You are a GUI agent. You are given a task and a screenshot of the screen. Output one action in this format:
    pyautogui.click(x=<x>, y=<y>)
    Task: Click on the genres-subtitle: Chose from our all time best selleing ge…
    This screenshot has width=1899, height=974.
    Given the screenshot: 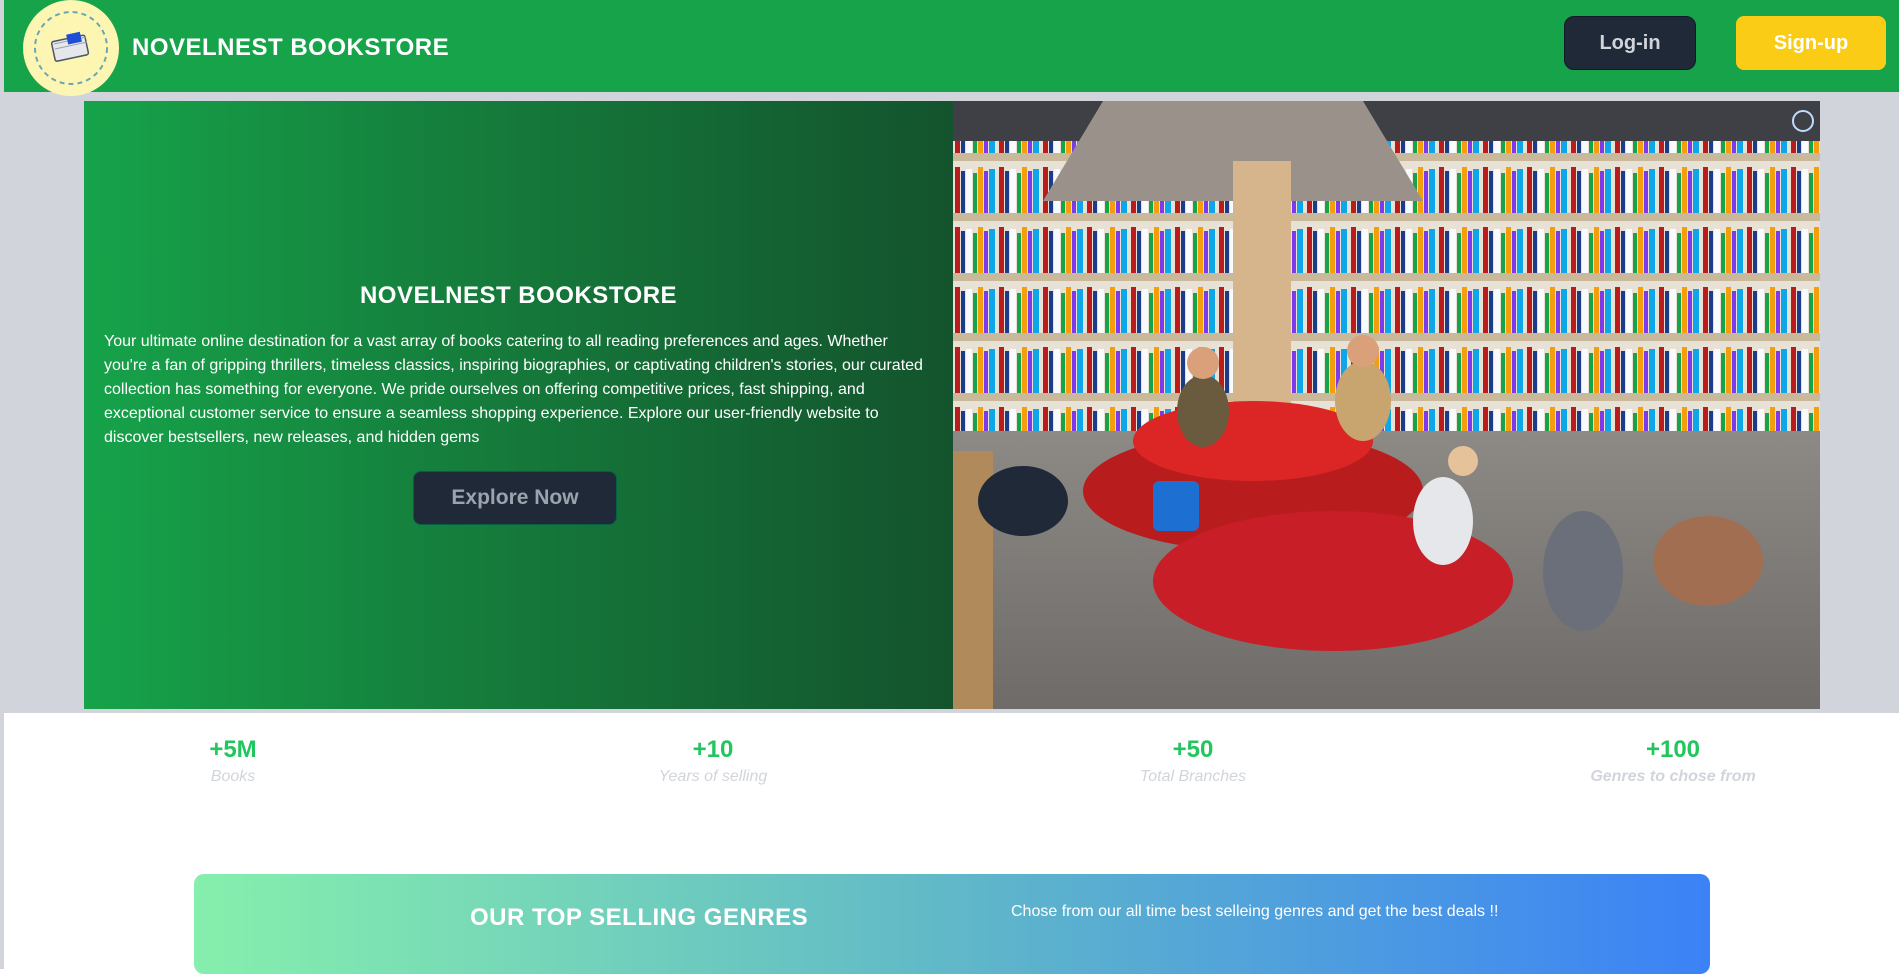 What is the action you would take?
    pyautogui.click(x=1255, y=911)
    